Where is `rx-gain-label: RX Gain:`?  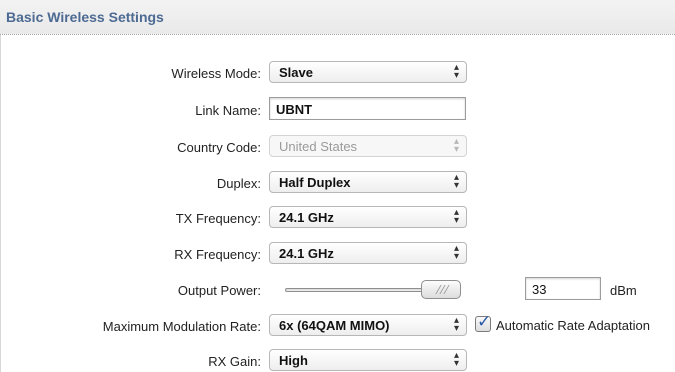
rx-gain-label: RX Gain: is located at coordinates (234, 361).